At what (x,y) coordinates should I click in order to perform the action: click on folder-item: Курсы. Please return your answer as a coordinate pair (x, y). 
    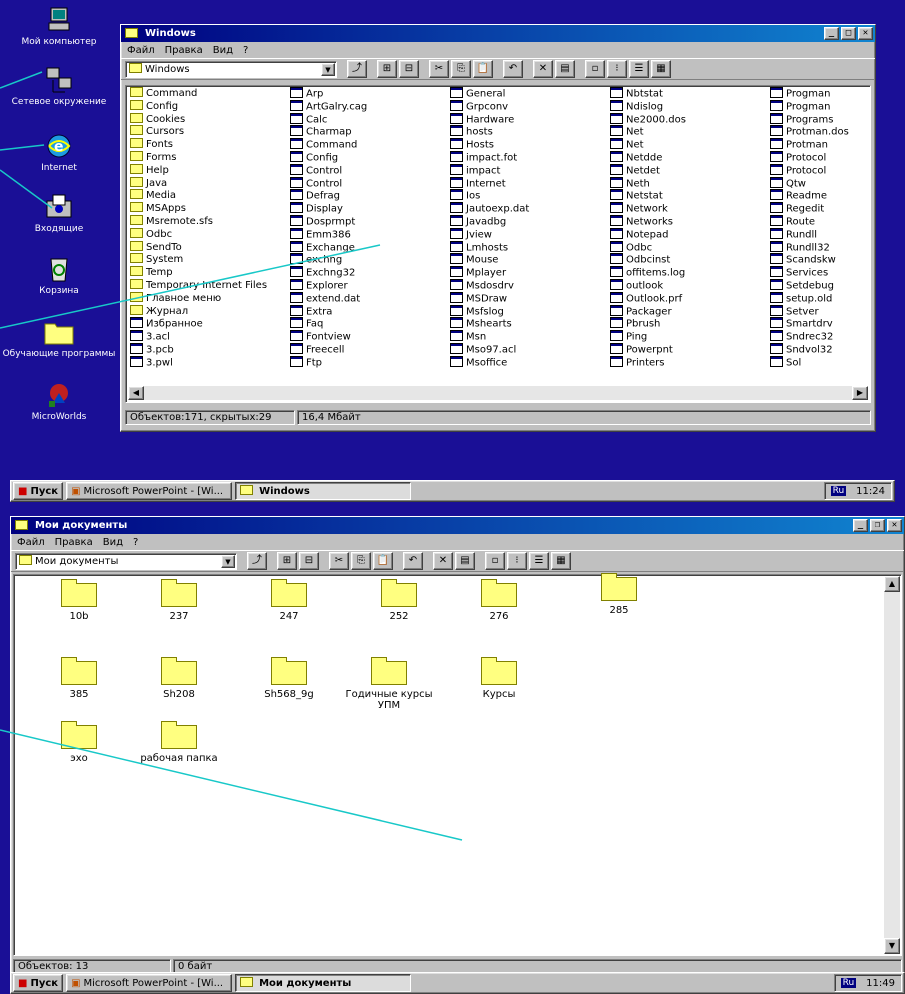
    Looking at the image, I should click on (499, 678).